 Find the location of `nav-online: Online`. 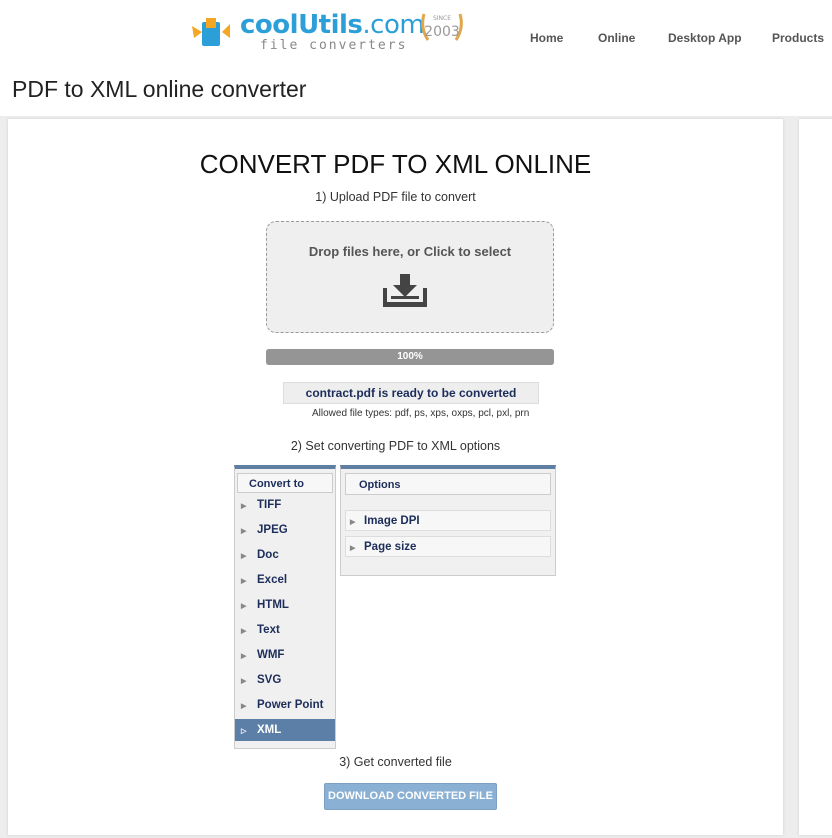

nav-online: Online is located at coordinates (616, 38).